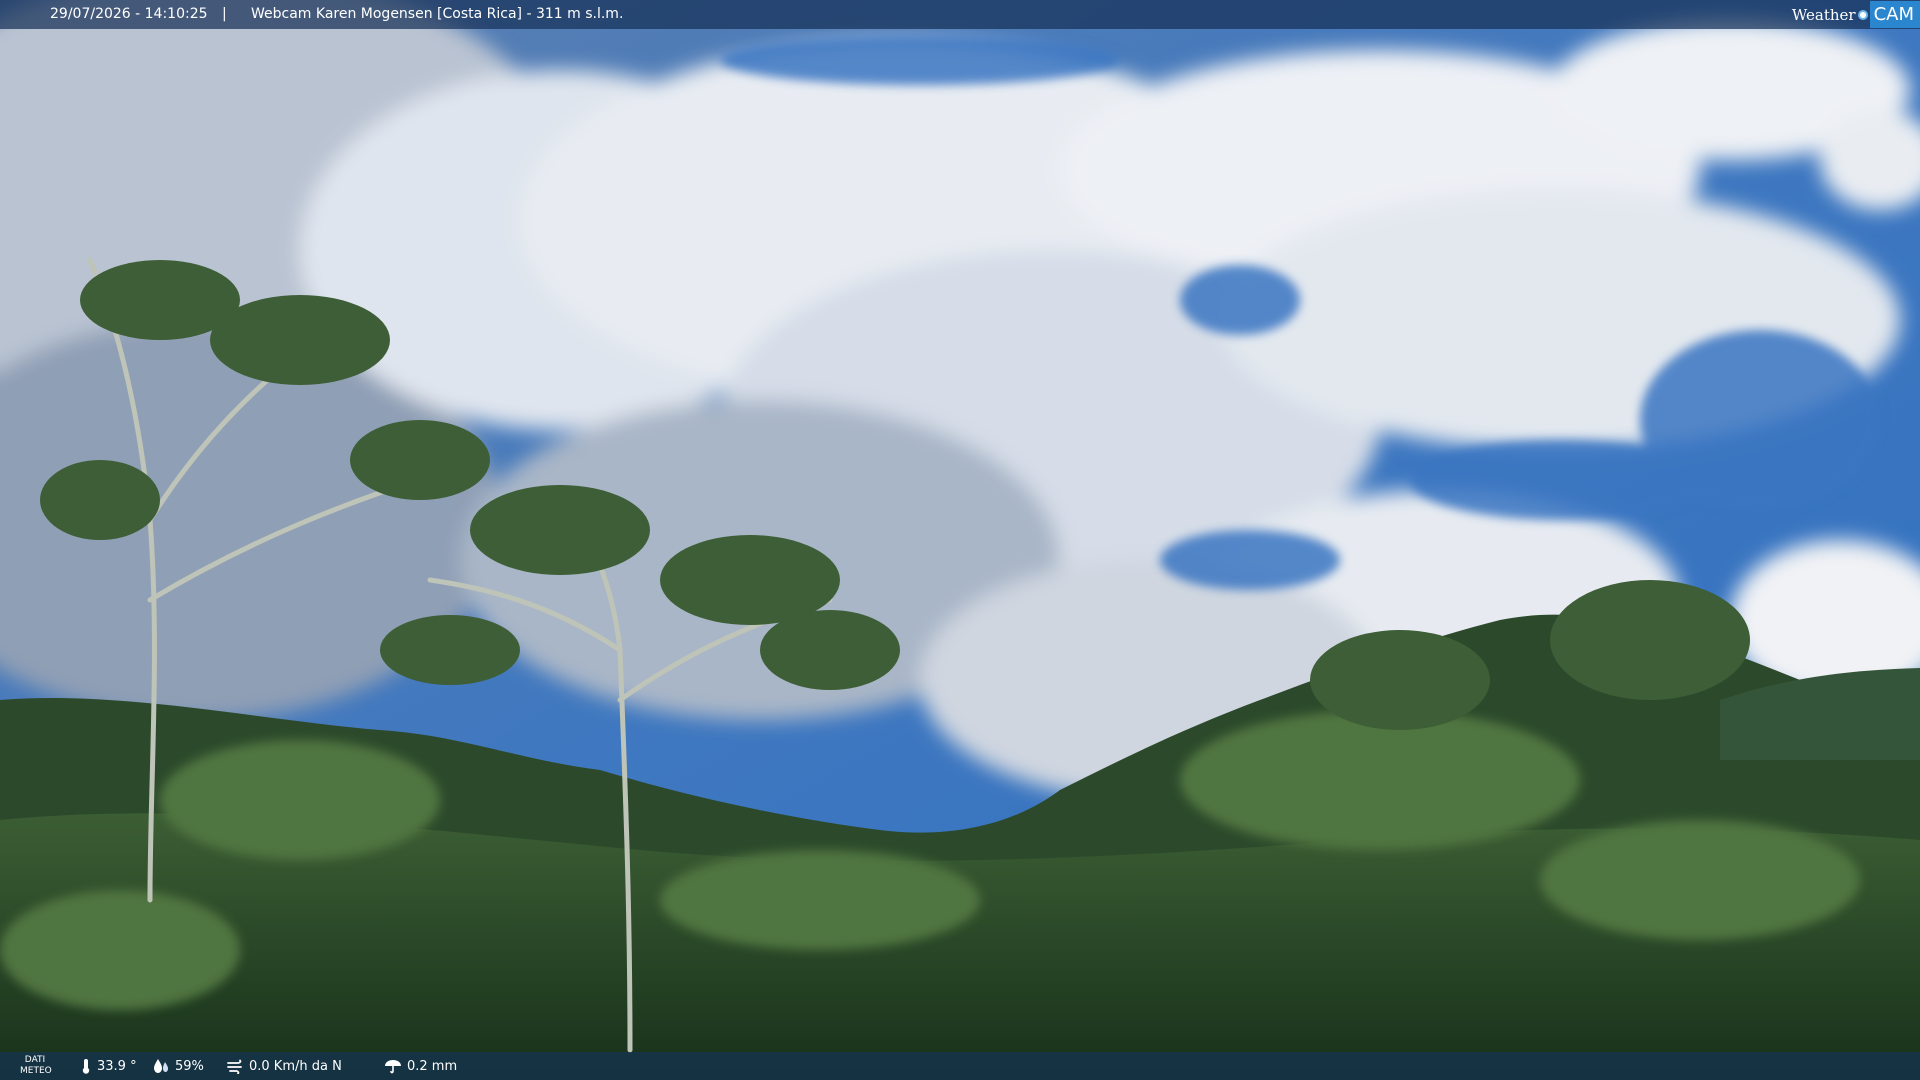 The image size is (1920, 1080). What do you see at coordinates (393, 1067) in the screenshot?
I see `rain-icon` at bounding box center [393, 1067].